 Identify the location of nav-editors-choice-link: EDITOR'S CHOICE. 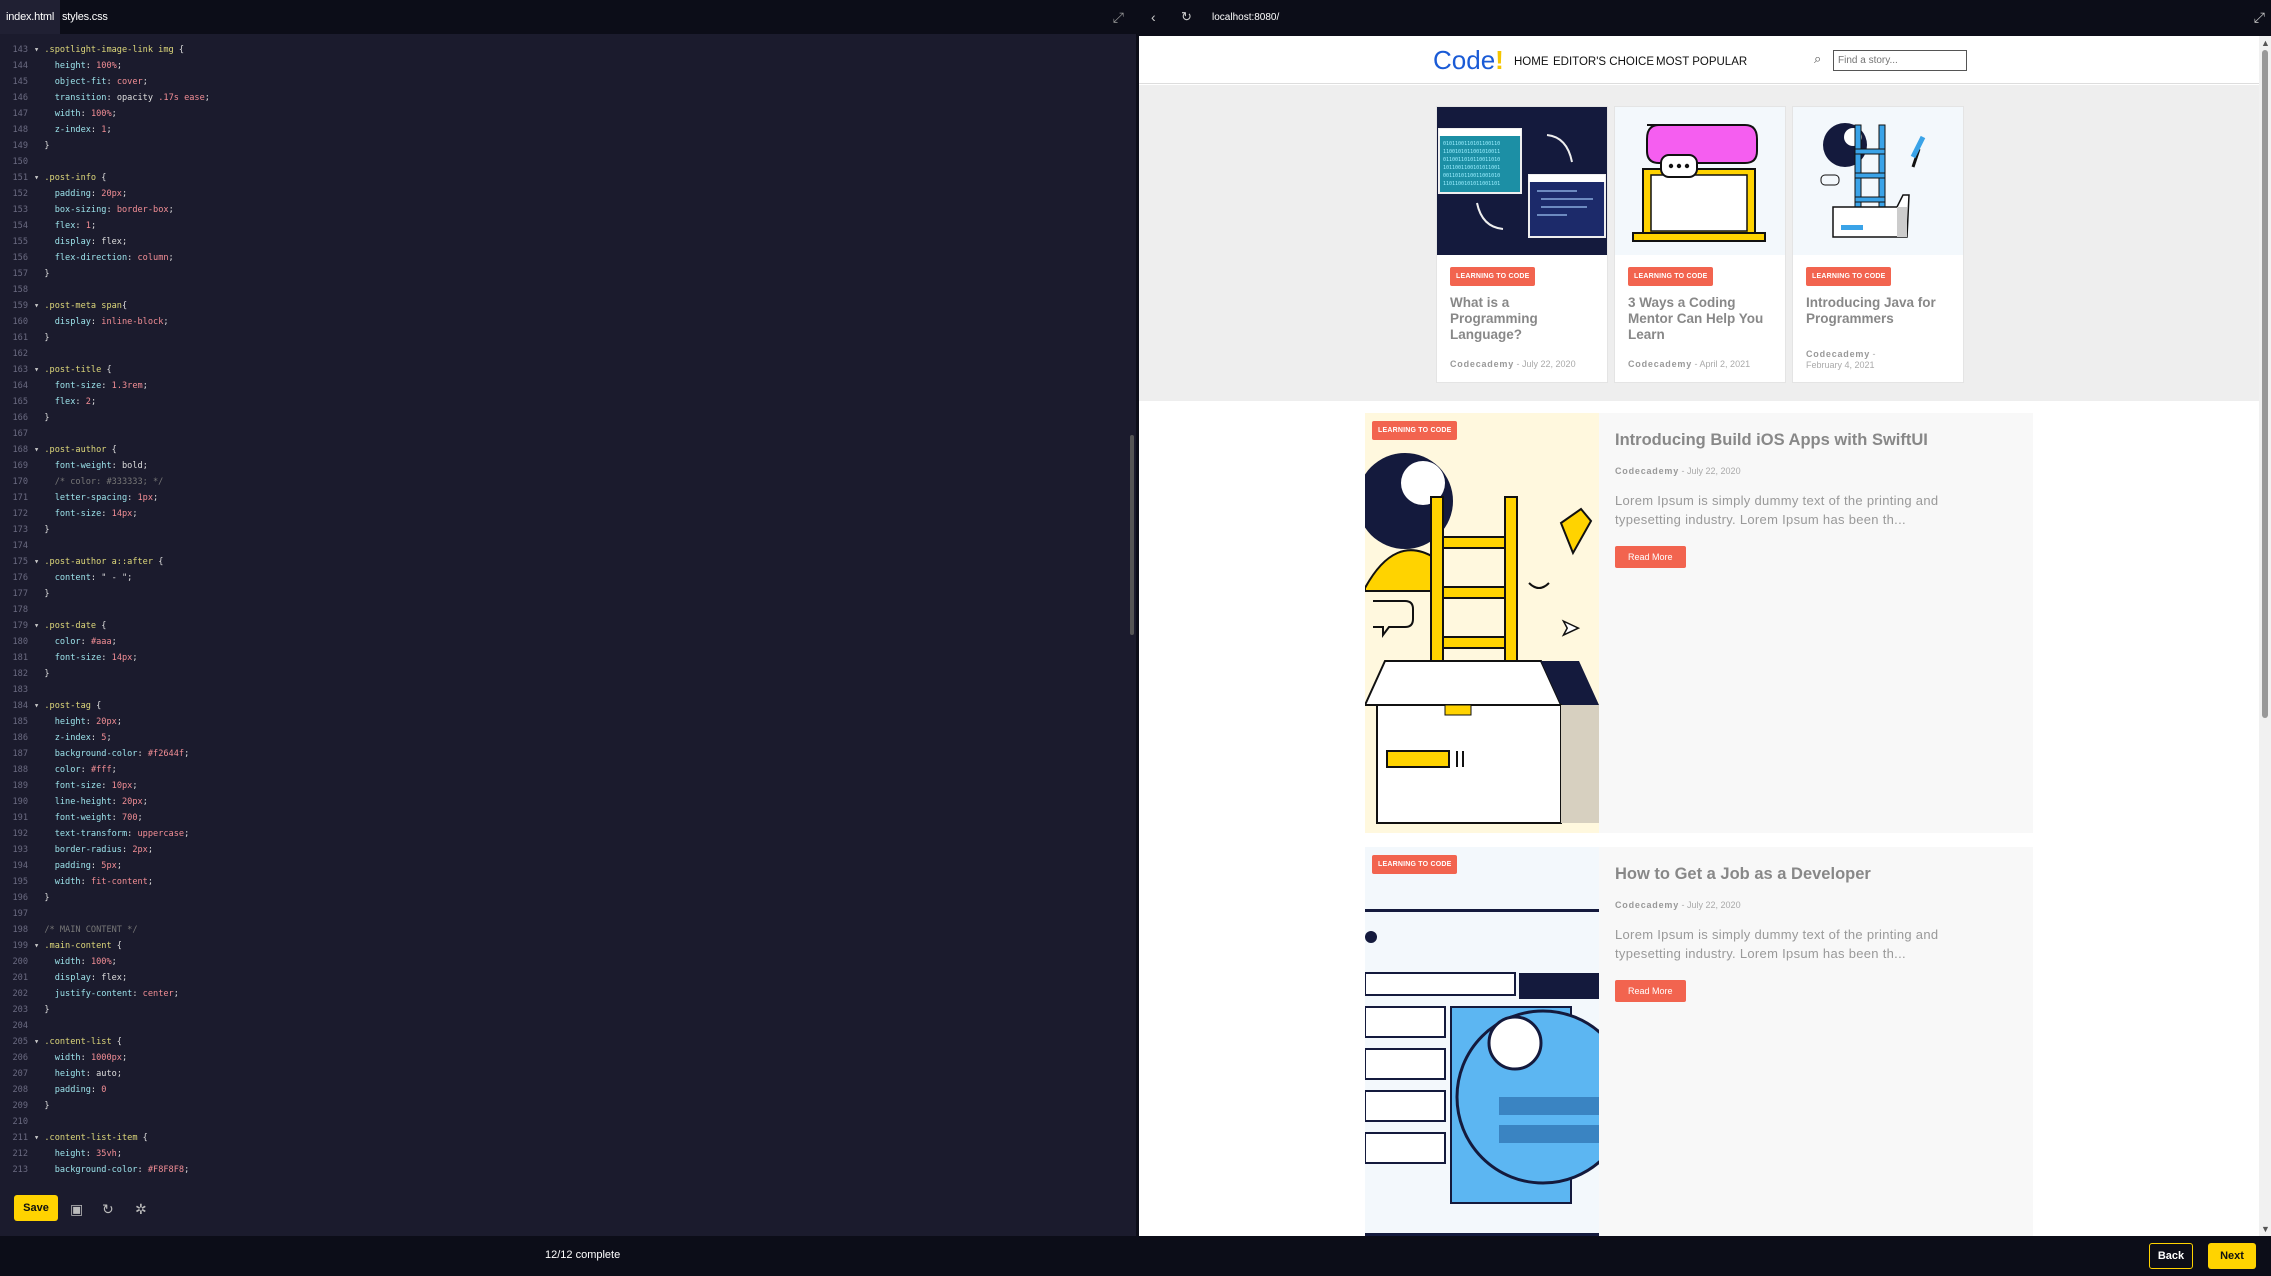
(1603, 62).